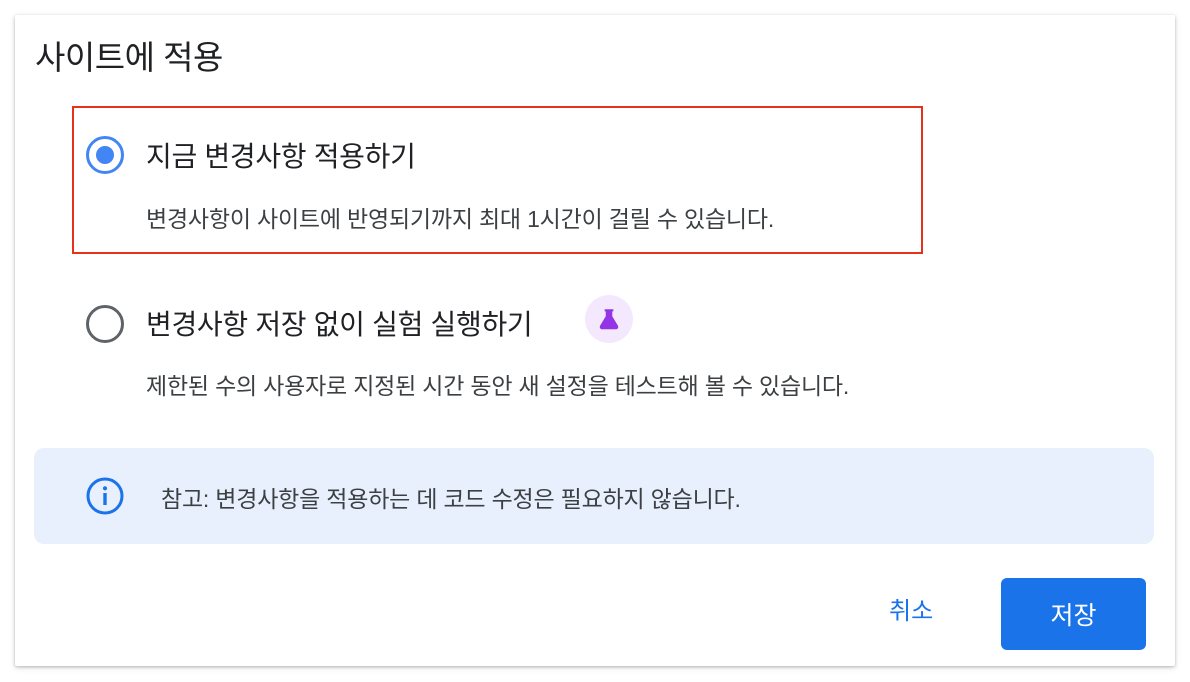 The image size is (1190, 682). What do you see at coordinates (911, 612) in the screenshot?
I see `cancel-button: 취소` at bounding box center [911, 612].